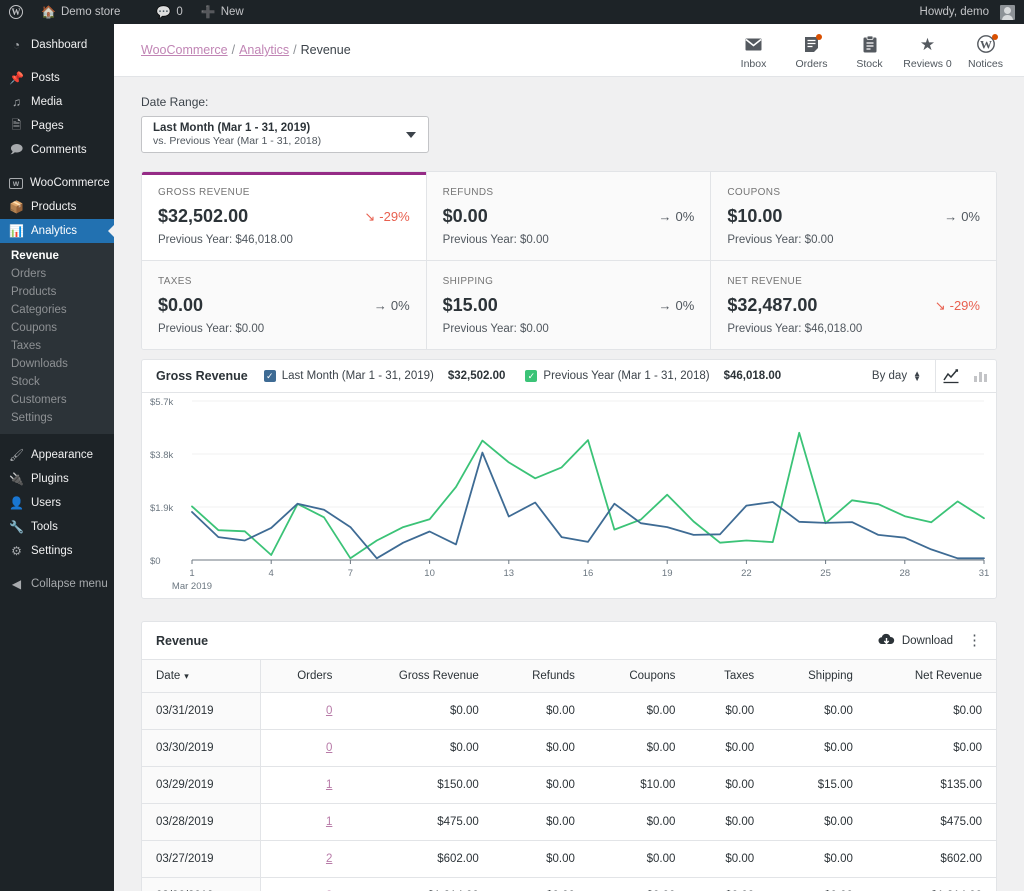 This screenshot has height=891, width=1024. I want to click on header-action-notices: W Notices, so click(985, 50).